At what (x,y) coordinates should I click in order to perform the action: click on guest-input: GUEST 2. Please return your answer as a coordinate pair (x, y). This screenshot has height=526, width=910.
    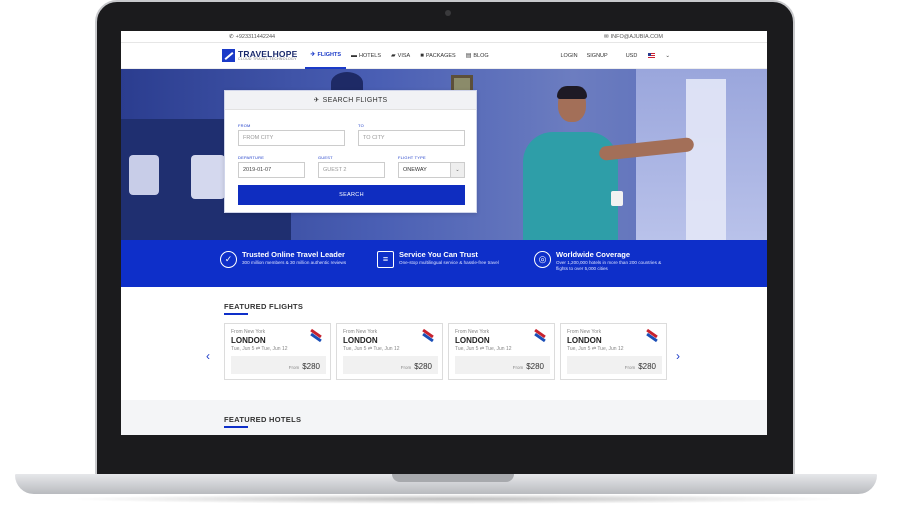
    Looking at the image, I should click on (351, 170).